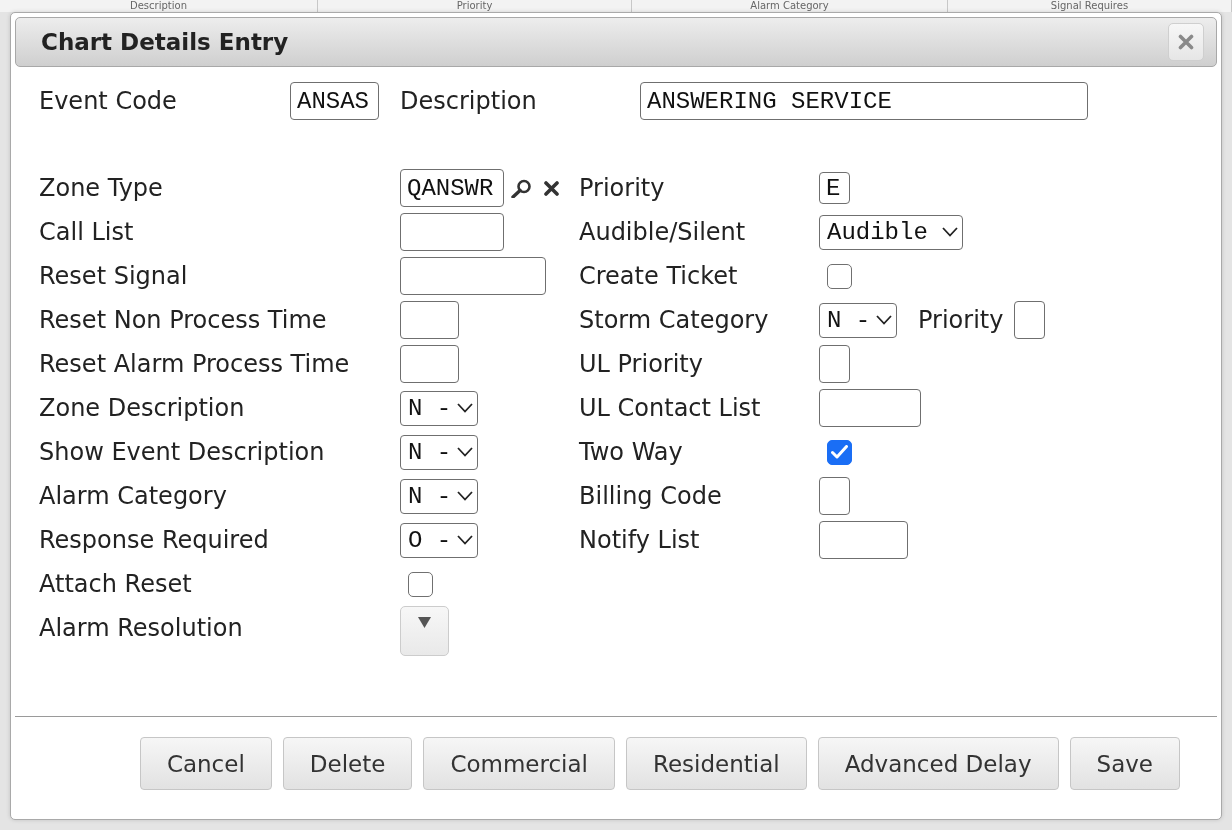 The height and width of the screenshot is (830, 1232). I want to click on text-field: ANSWERING SERVICE, so click(864, 101).